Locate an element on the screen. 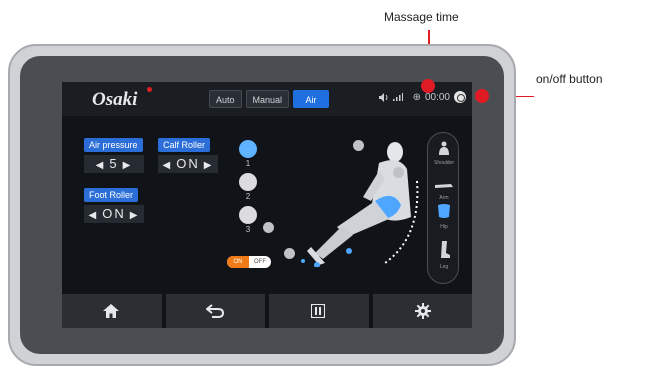  air-pressure-stepper: ◀ 5 ▶ is located at coordinates (114, 164).